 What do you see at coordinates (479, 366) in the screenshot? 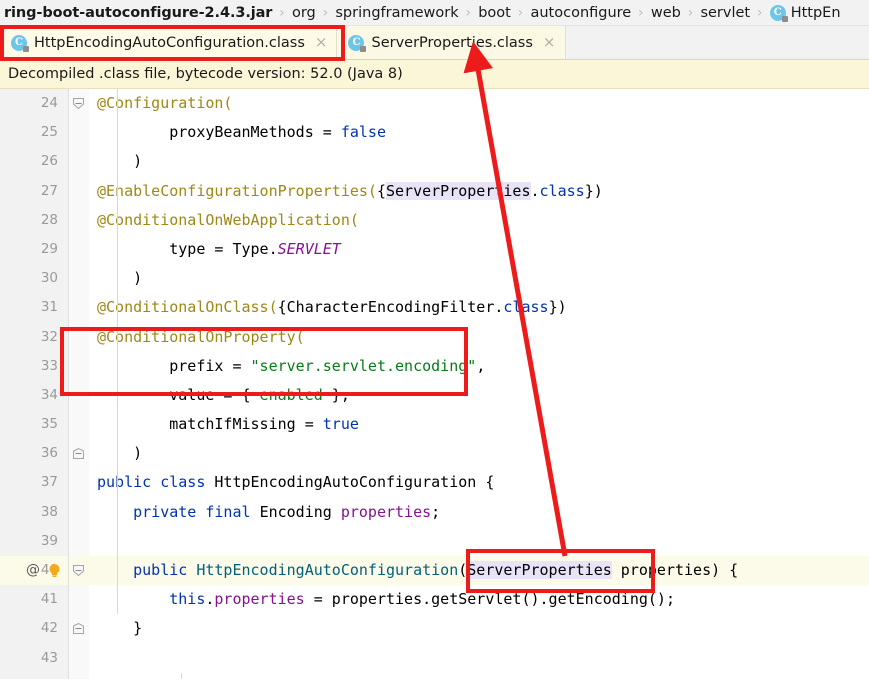
I see `code-line: prefix = "server.servlet.encoding",` at bounding box center [479, 366].